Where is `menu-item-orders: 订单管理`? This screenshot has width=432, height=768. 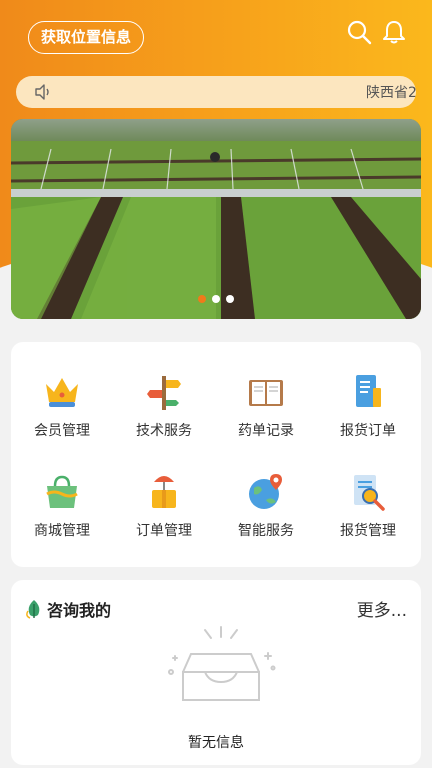 menu-item-orders: 订单管理 is located at coordinates (164, 502).